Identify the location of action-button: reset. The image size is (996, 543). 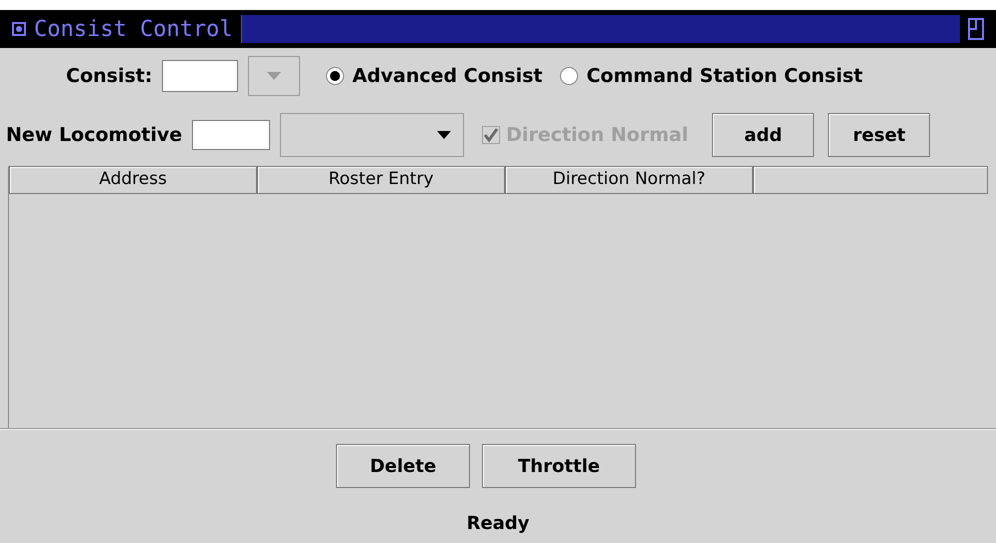
(879, 135).